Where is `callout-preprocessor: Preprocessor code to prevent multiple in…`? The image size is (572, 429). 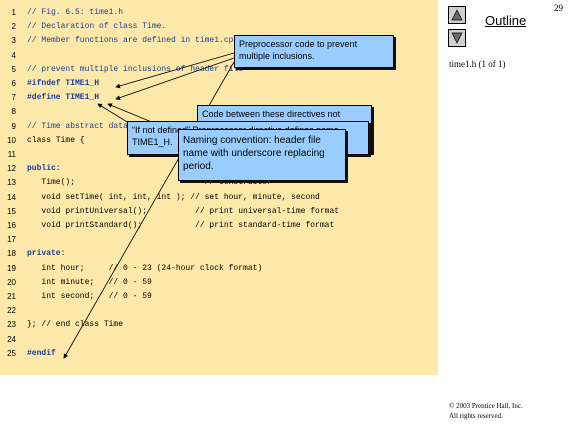 callout-preprocessor: Preprocessor code to prevent multiple in… is located at coordinates (314, 51).